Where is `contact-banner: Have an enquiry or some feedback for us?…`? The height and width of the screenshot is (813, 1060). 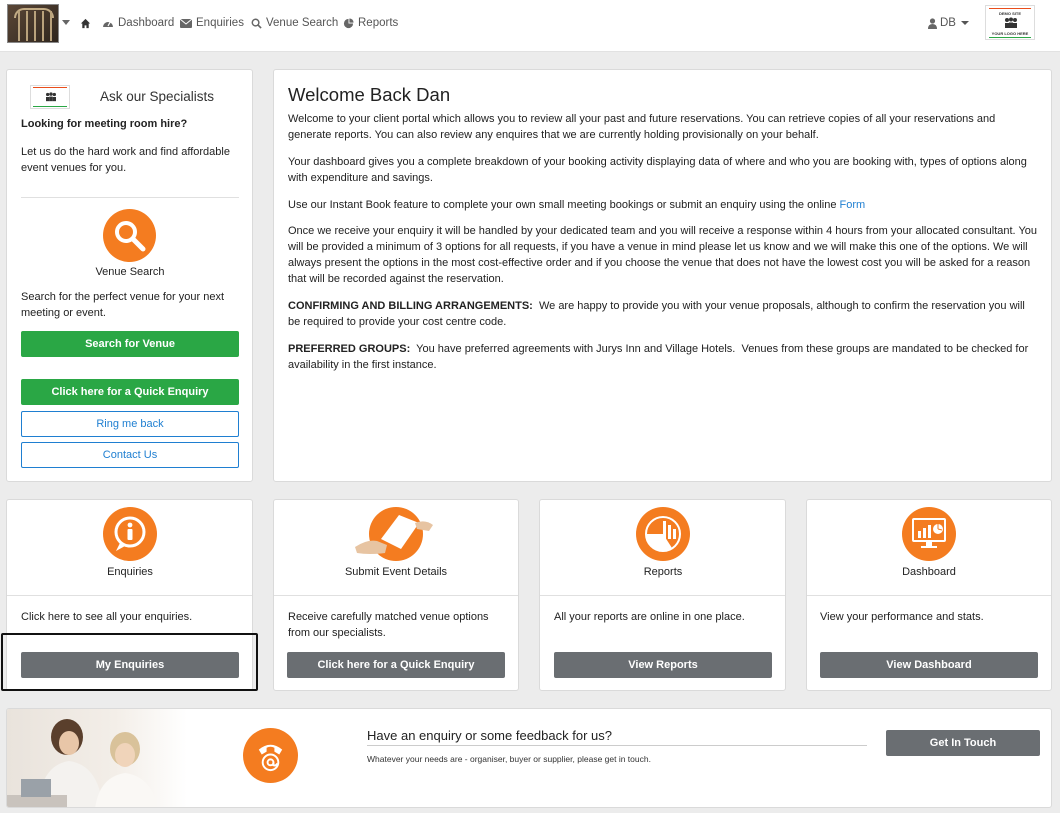 contact-banner: Have an enquiry or some feedback for us?… is located at coordinates (529, 758).